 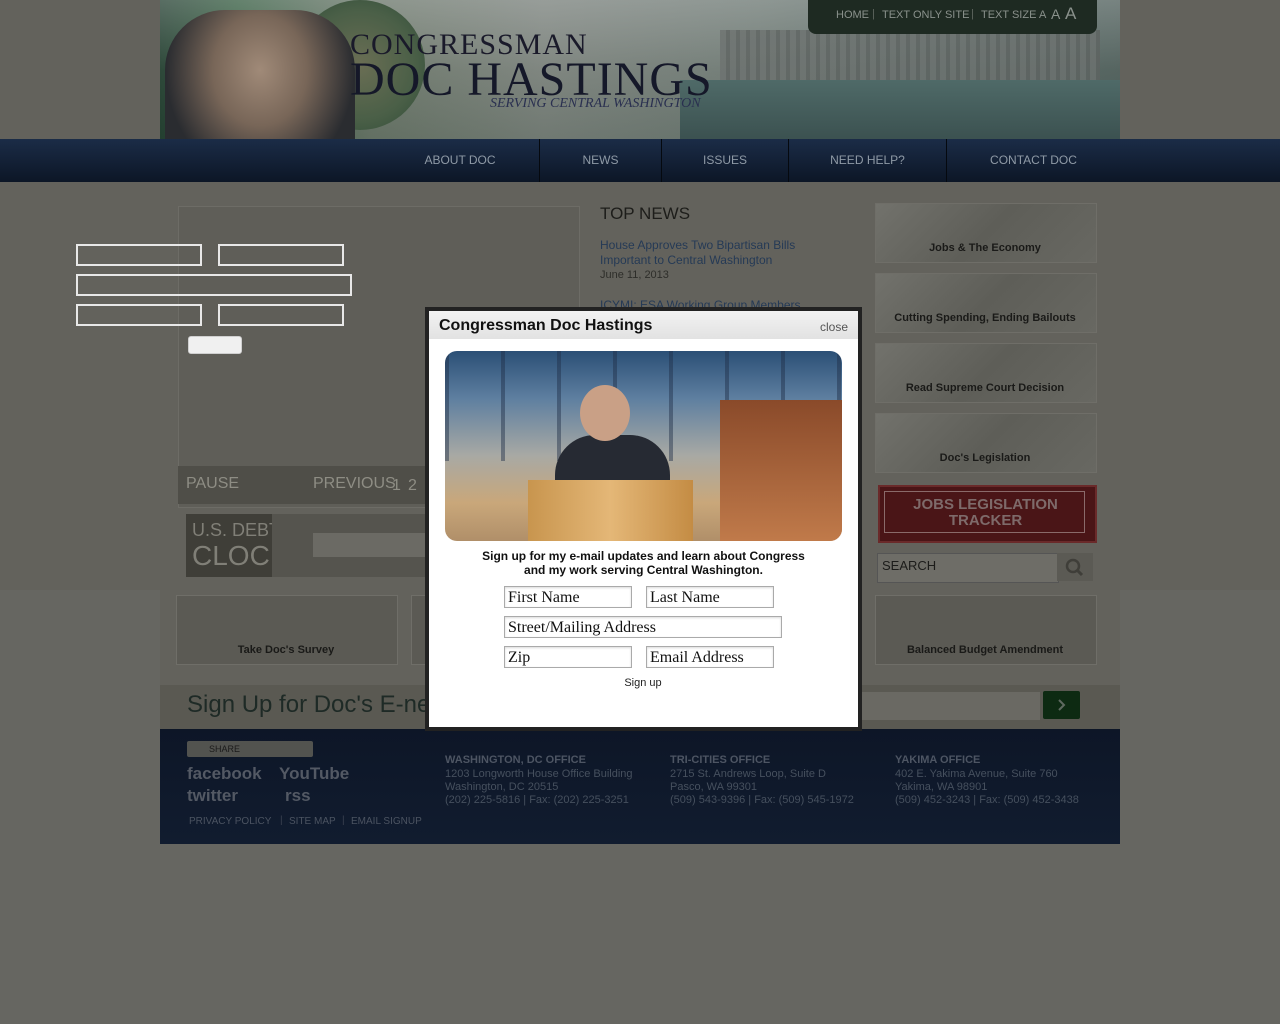 What do you see at coordinates (515, 760) in the screenshot?
I see `office-dc-title: WASHINGTON, DC OFFICE` at bounding box center [515, 760].